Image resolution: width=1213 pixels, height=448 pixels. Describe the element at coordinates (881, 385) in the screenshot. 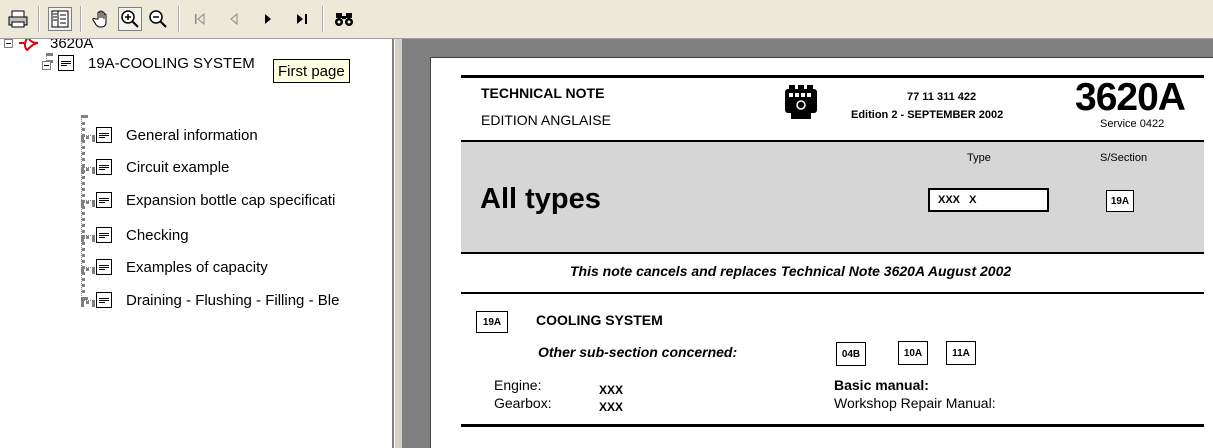

I see `basic-manual-label: Basic manual:` at that location.